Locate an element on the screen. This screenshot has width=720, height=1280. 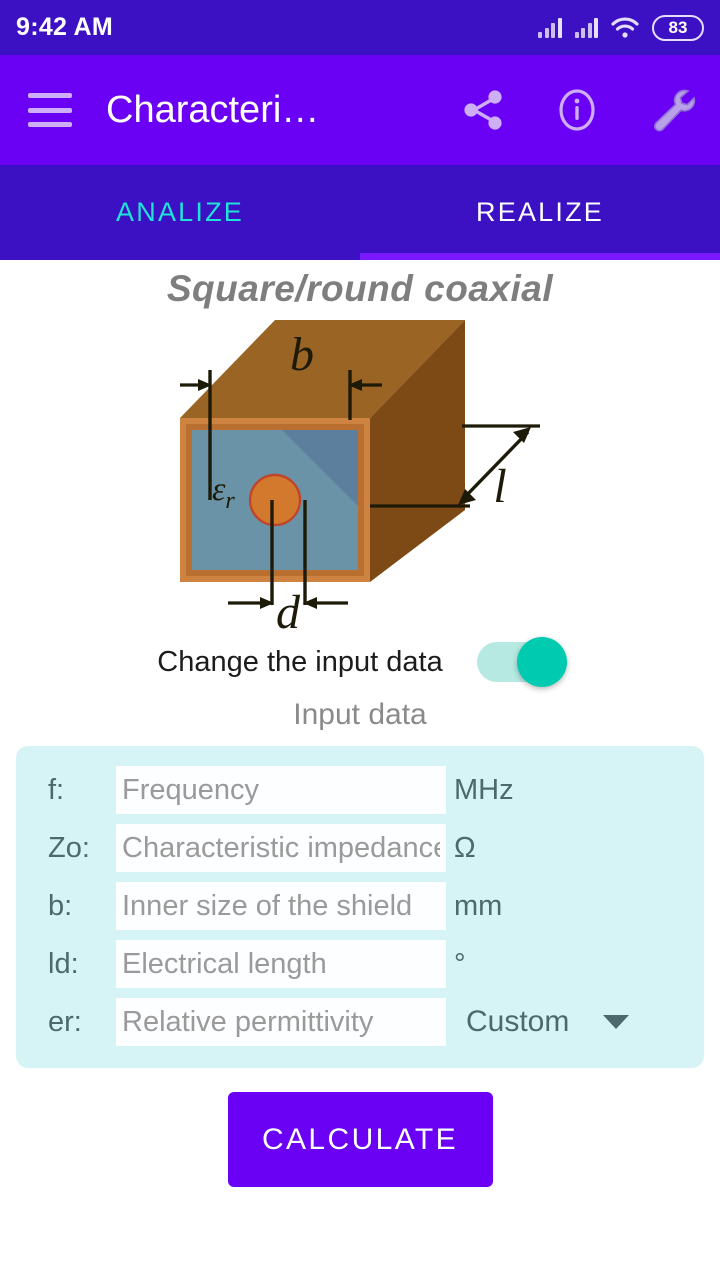
field-label-impedance: Zo: is located at coordinates (69, 847).